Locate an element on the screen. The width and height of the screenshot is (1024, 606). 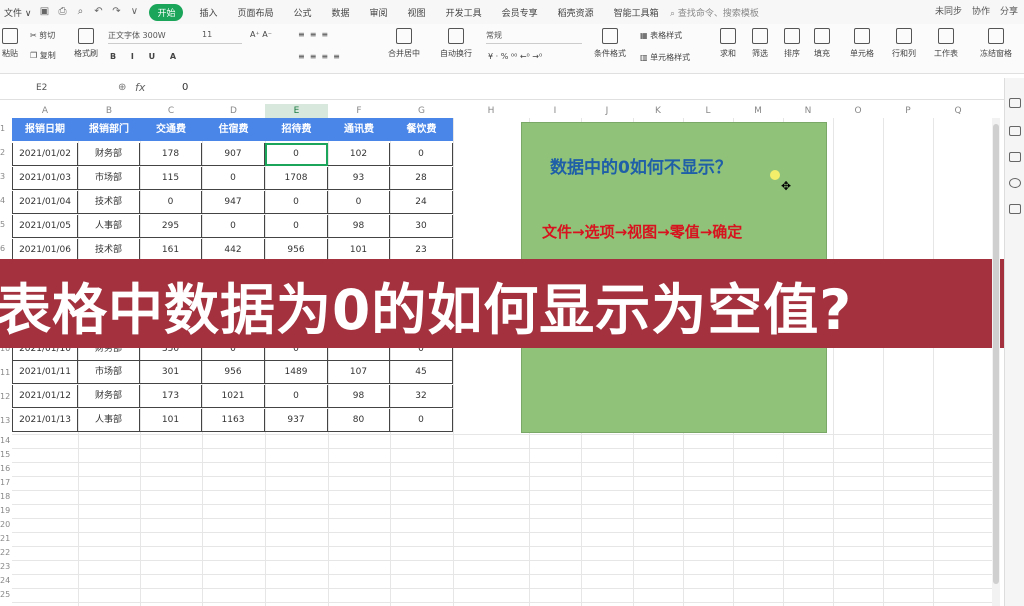
vertical-scrollbar is located at coordinates (996, 362).